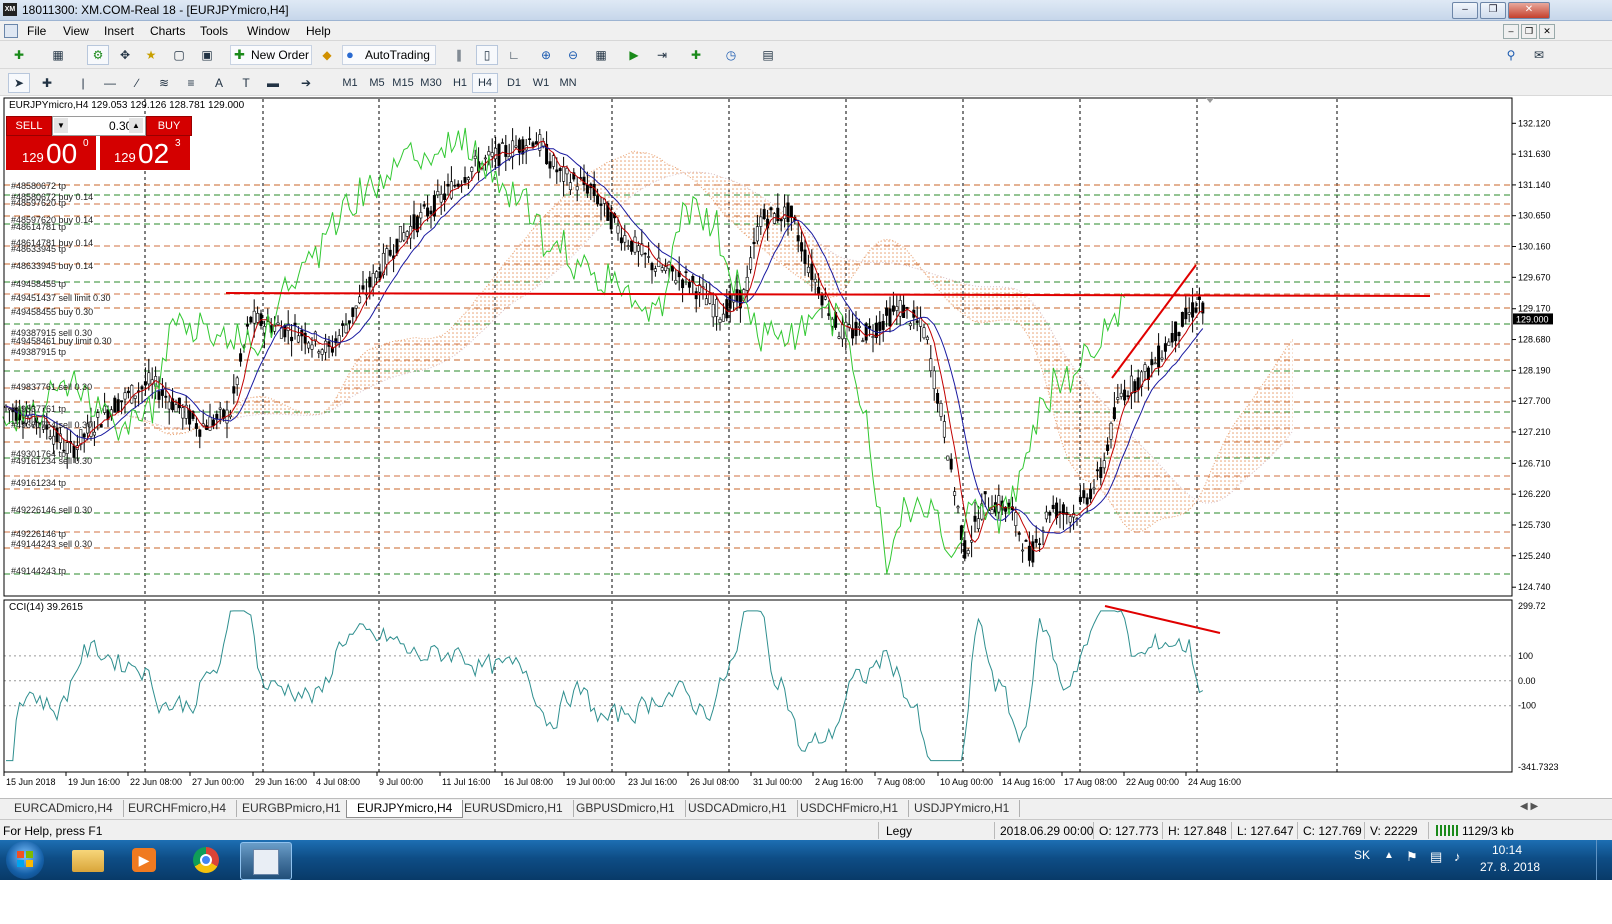 This screenshot has height=924, width=1612. Describe the element at coordinates (403, 83) in the screenshot. I see `timeframe-m15: M15` at that location.